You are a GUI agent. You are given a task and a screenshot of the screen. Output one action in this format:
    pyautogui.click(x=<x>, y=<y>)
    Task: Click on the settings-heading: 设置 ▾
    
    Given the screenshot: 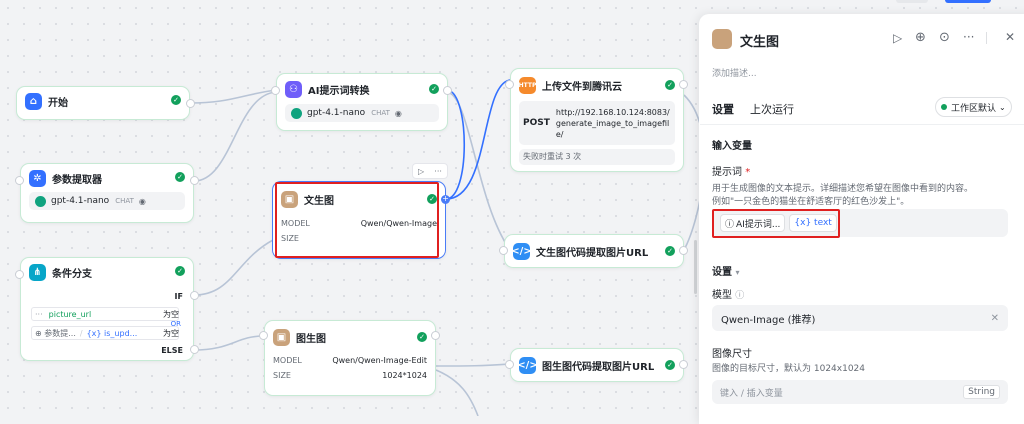 What is the action you would take?
    pyautogui.click(x=726, y=270)
    